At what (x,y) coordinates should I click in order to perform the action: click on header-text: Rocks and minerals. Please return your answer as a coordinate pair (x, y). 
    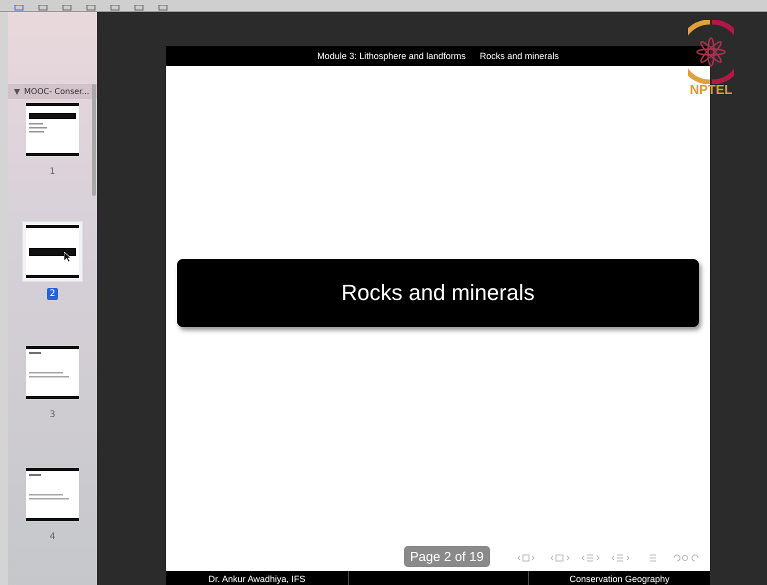
    Looking at the image, I should click on (519, 56).